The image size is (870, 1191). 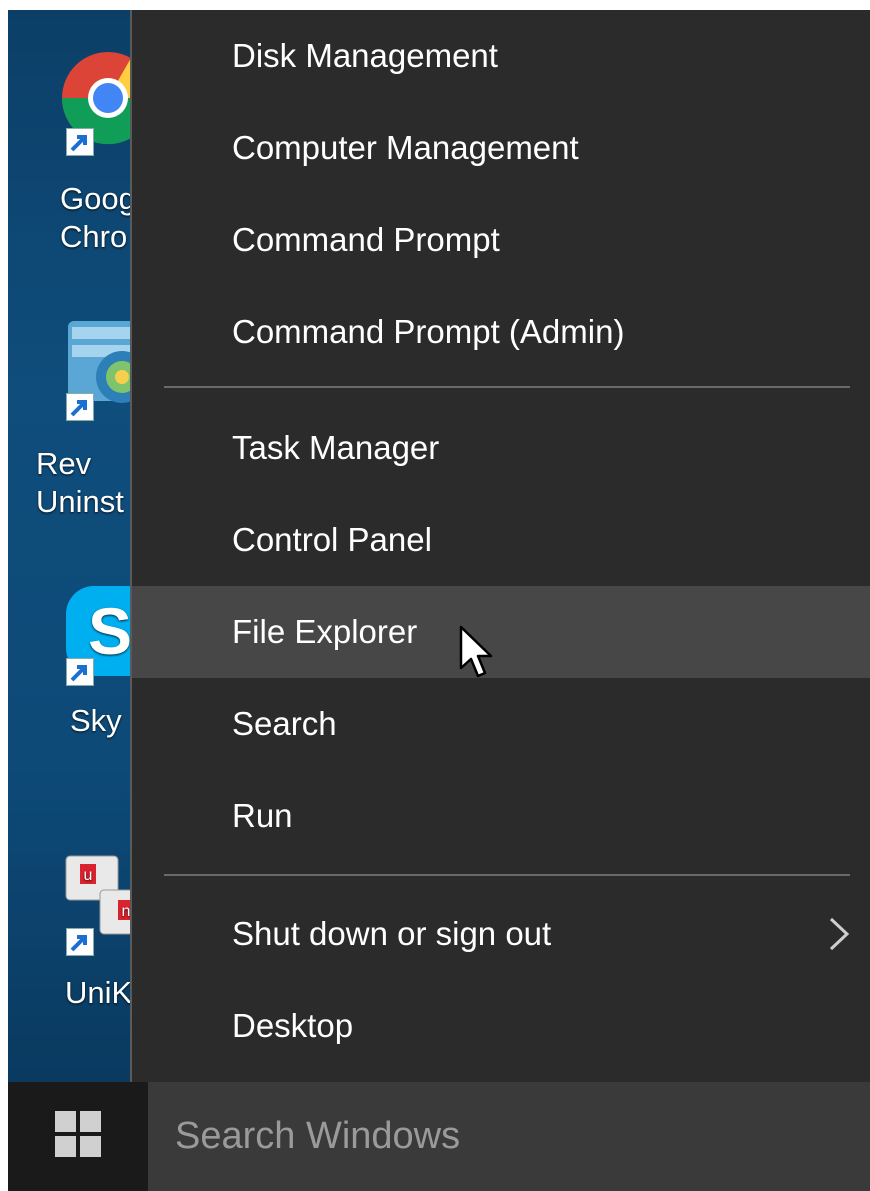 I want to click on taskbar, so click(x=439, y=1136).